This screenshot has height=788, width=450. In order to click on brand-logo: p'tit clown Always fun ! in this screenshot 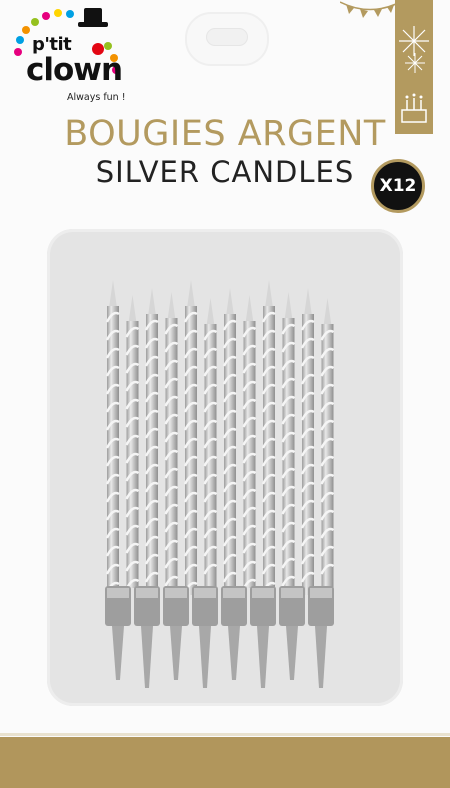, I will do `click(70, 56)`.